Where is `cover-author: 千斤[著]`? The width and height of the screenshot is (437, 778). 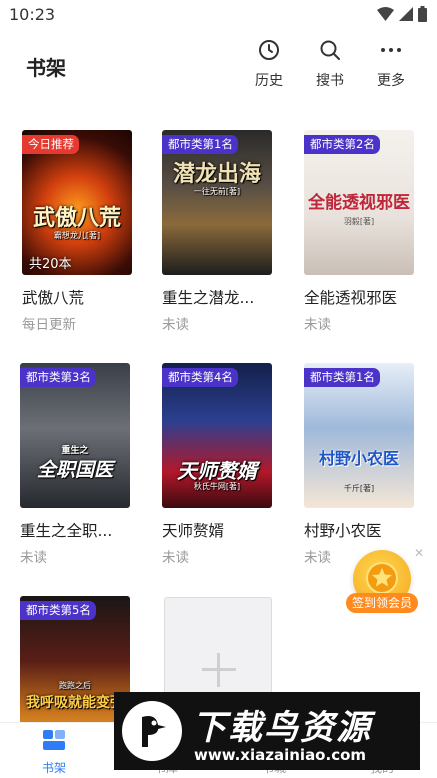 cover-author: 千斤[著] is located at coordinates (359, 488).